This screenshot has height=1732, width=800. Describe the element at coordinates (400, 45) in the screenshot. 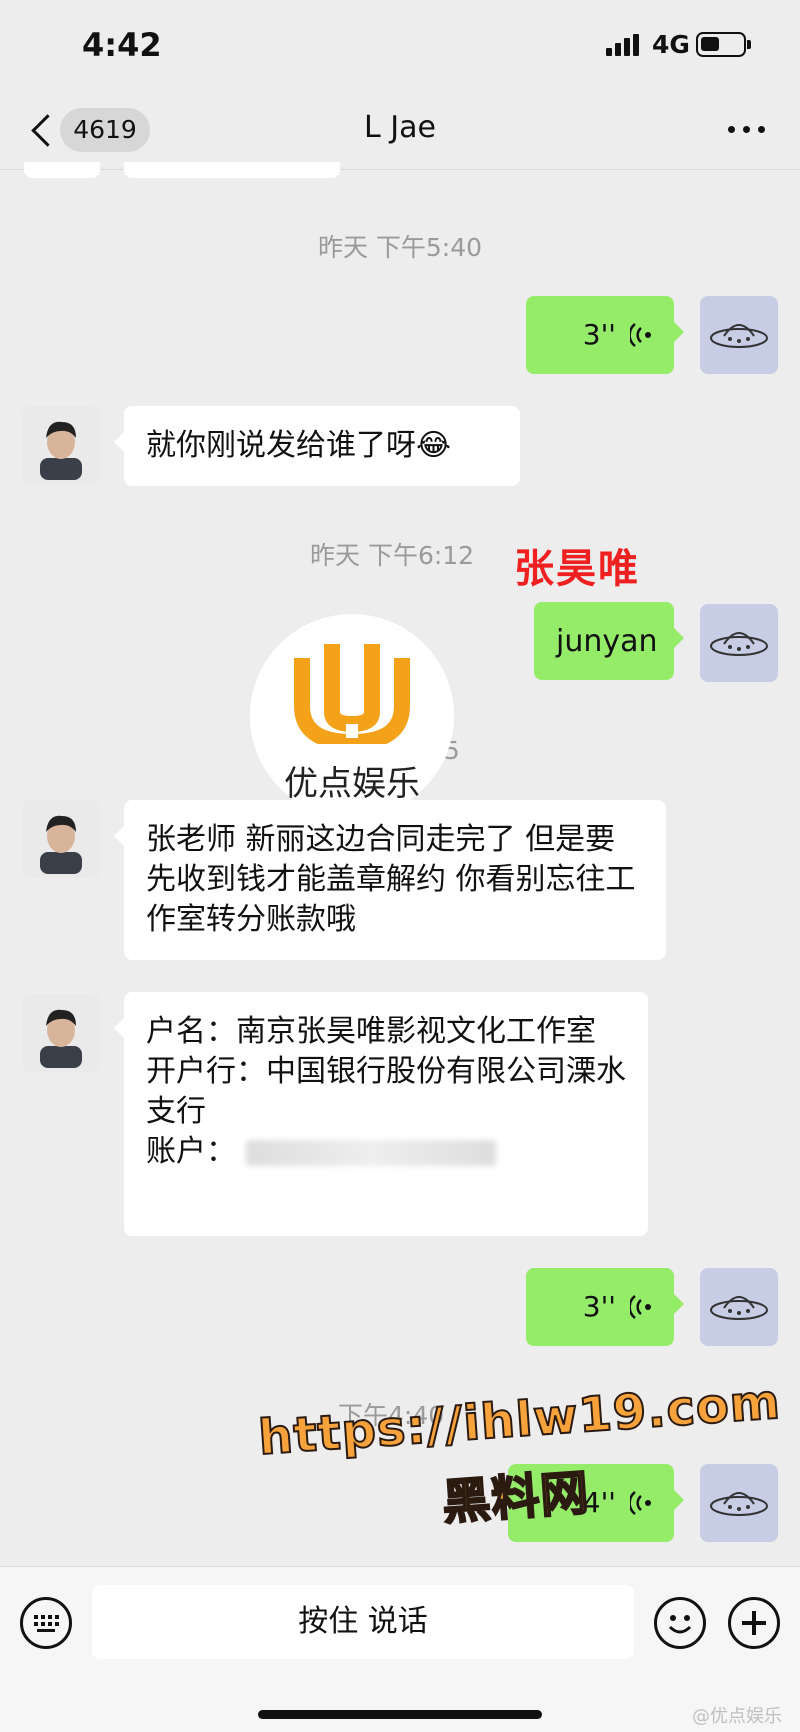

I see `status-bar: 4:42 4G` at that location.